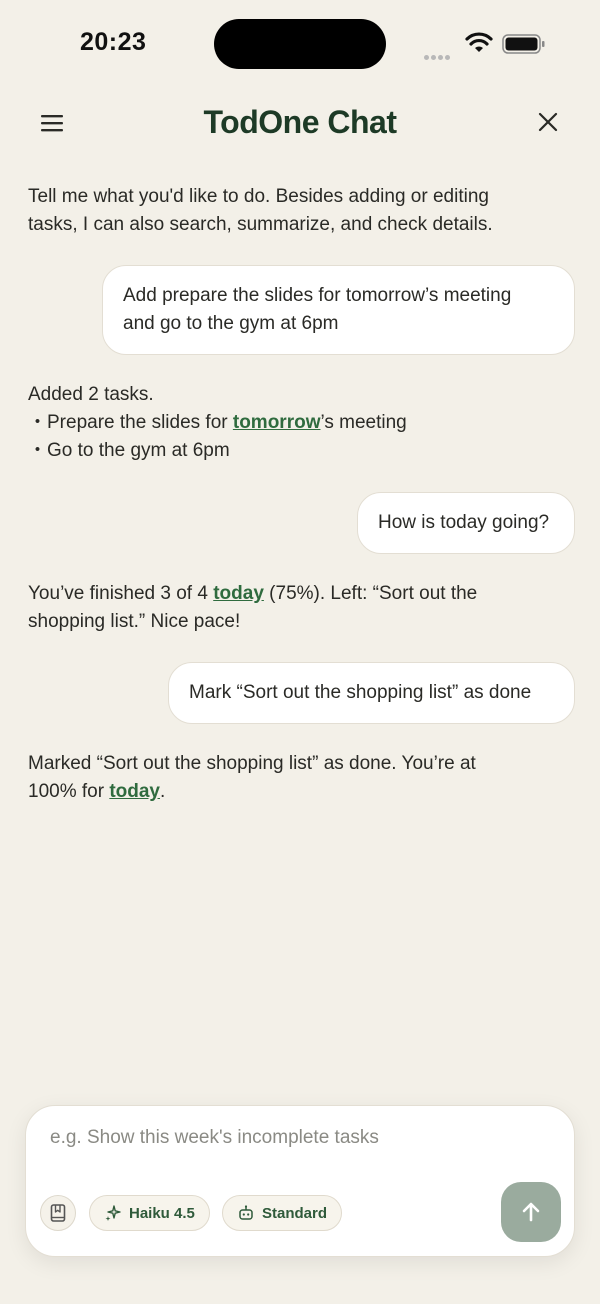  Describe the element at coordinates (246, 1212) in the screenshot. I see `robot-icon` at that location.